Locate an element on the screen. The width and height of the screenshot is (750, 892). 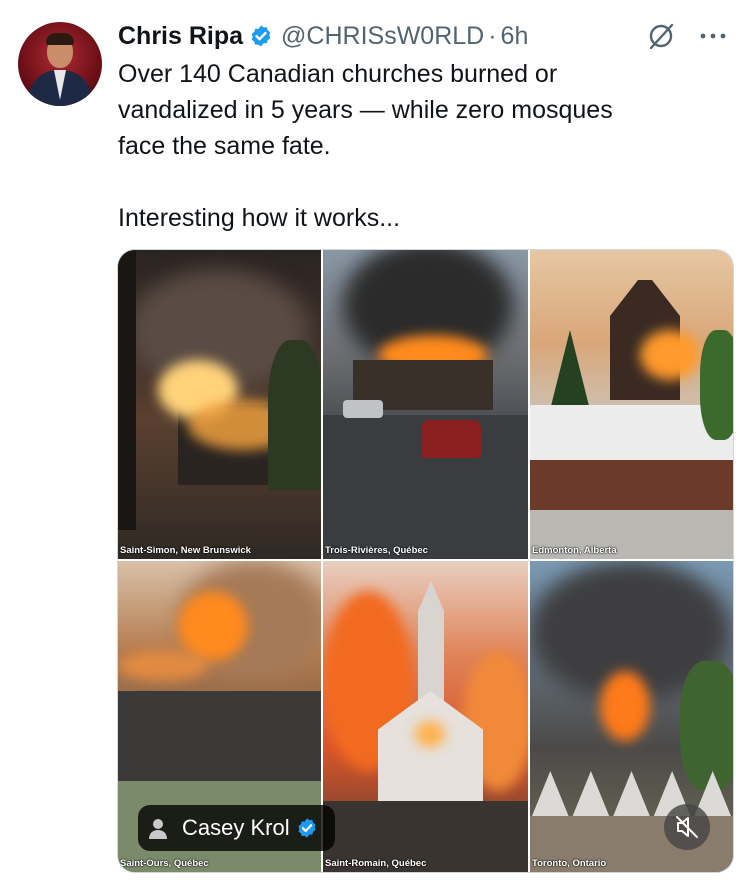
tagged-user-pill: Casey Krol is located at coordinates (236, 828).